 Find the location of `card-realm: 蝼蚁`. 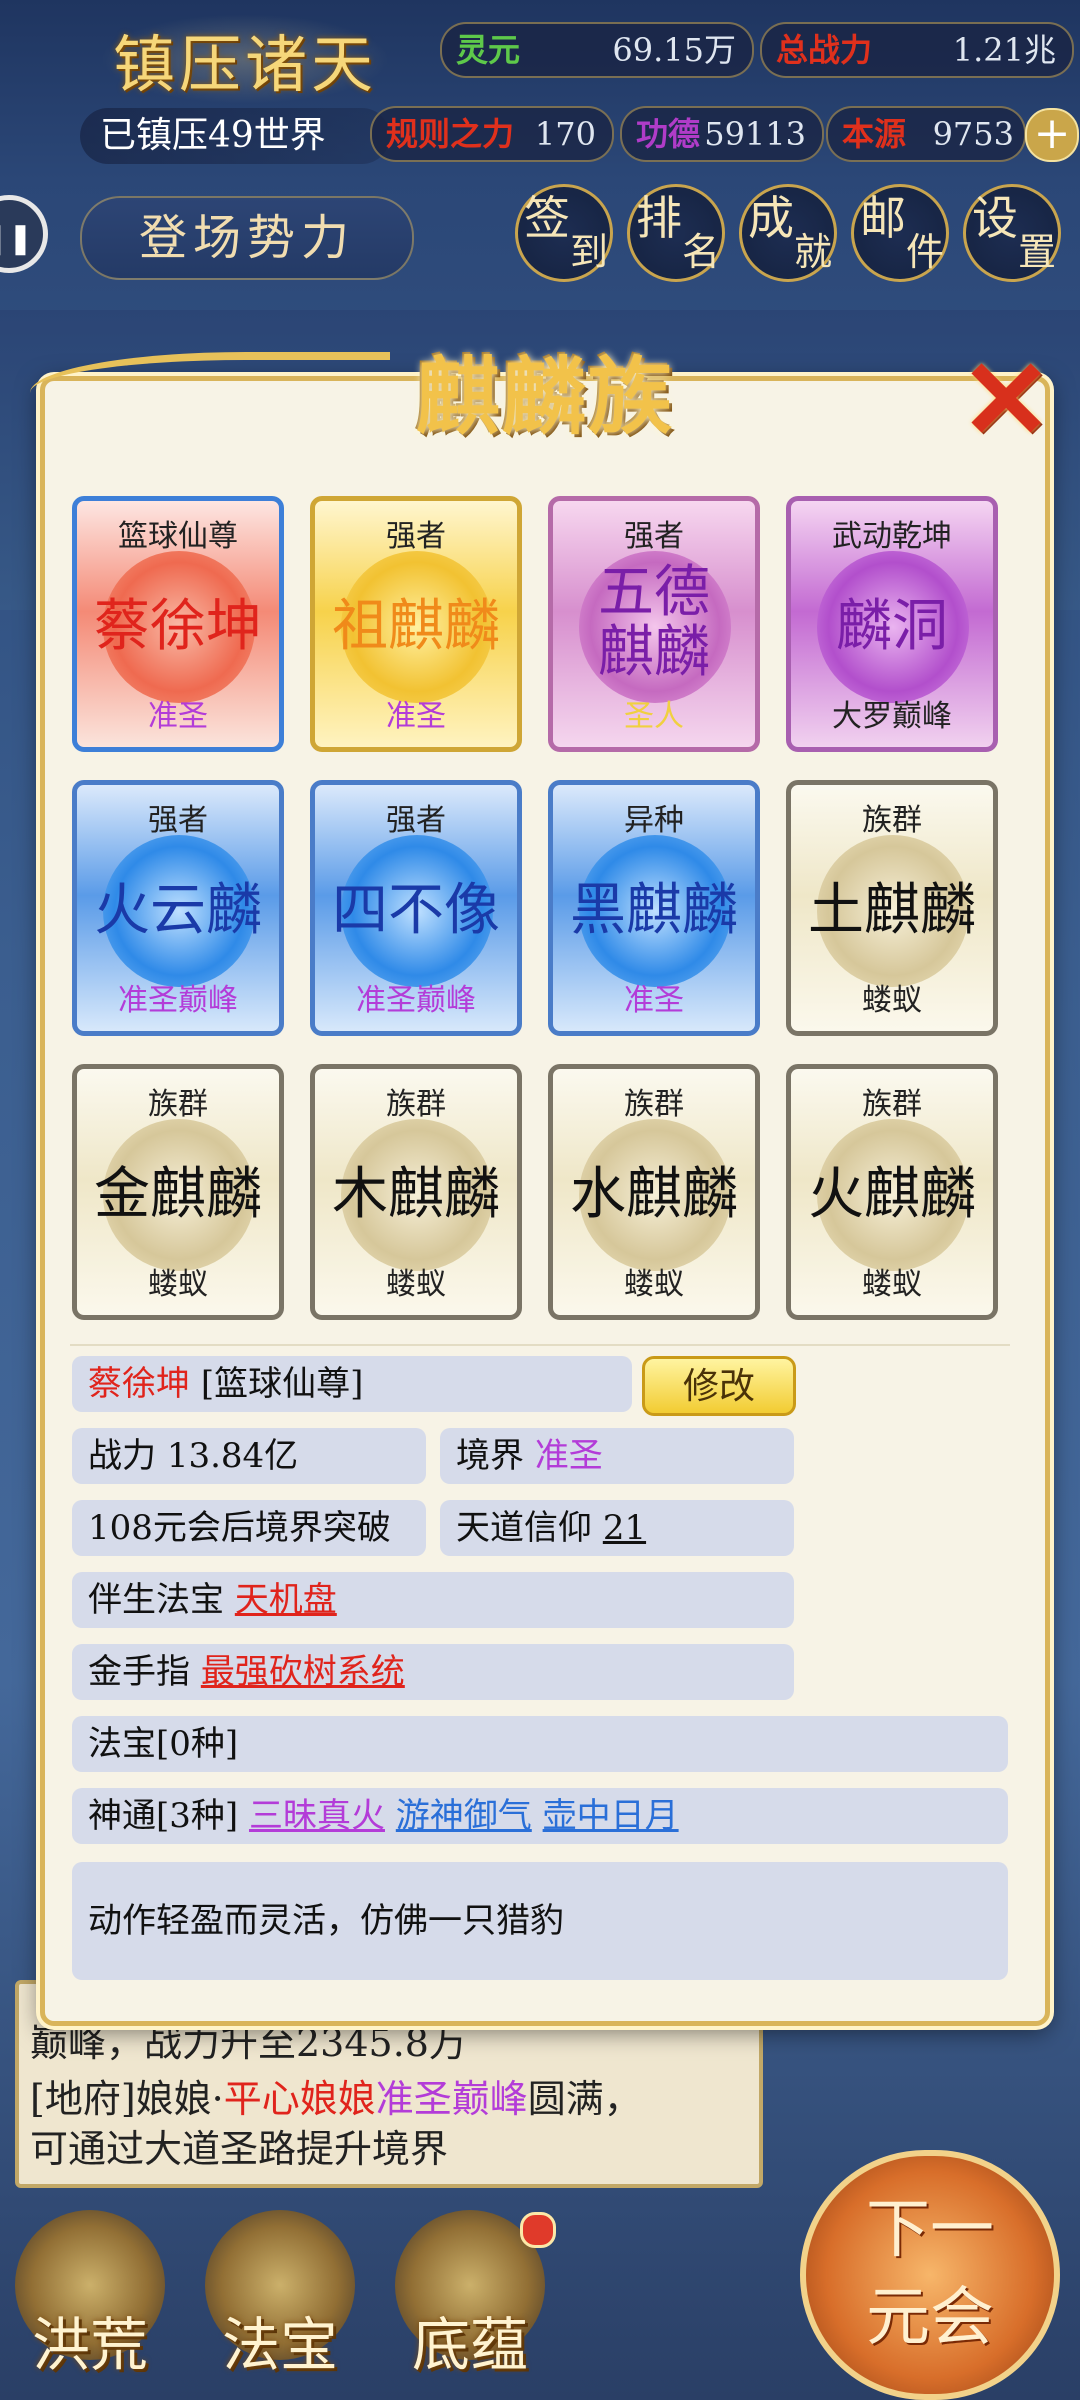

card-realm: 蝼蚁 is located at coordinates (654, 1284).